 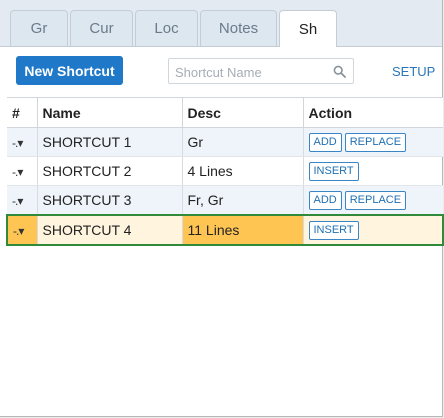 I want to click on shortcut-name: SHORTCUT 3, so click(x=109, y=200).